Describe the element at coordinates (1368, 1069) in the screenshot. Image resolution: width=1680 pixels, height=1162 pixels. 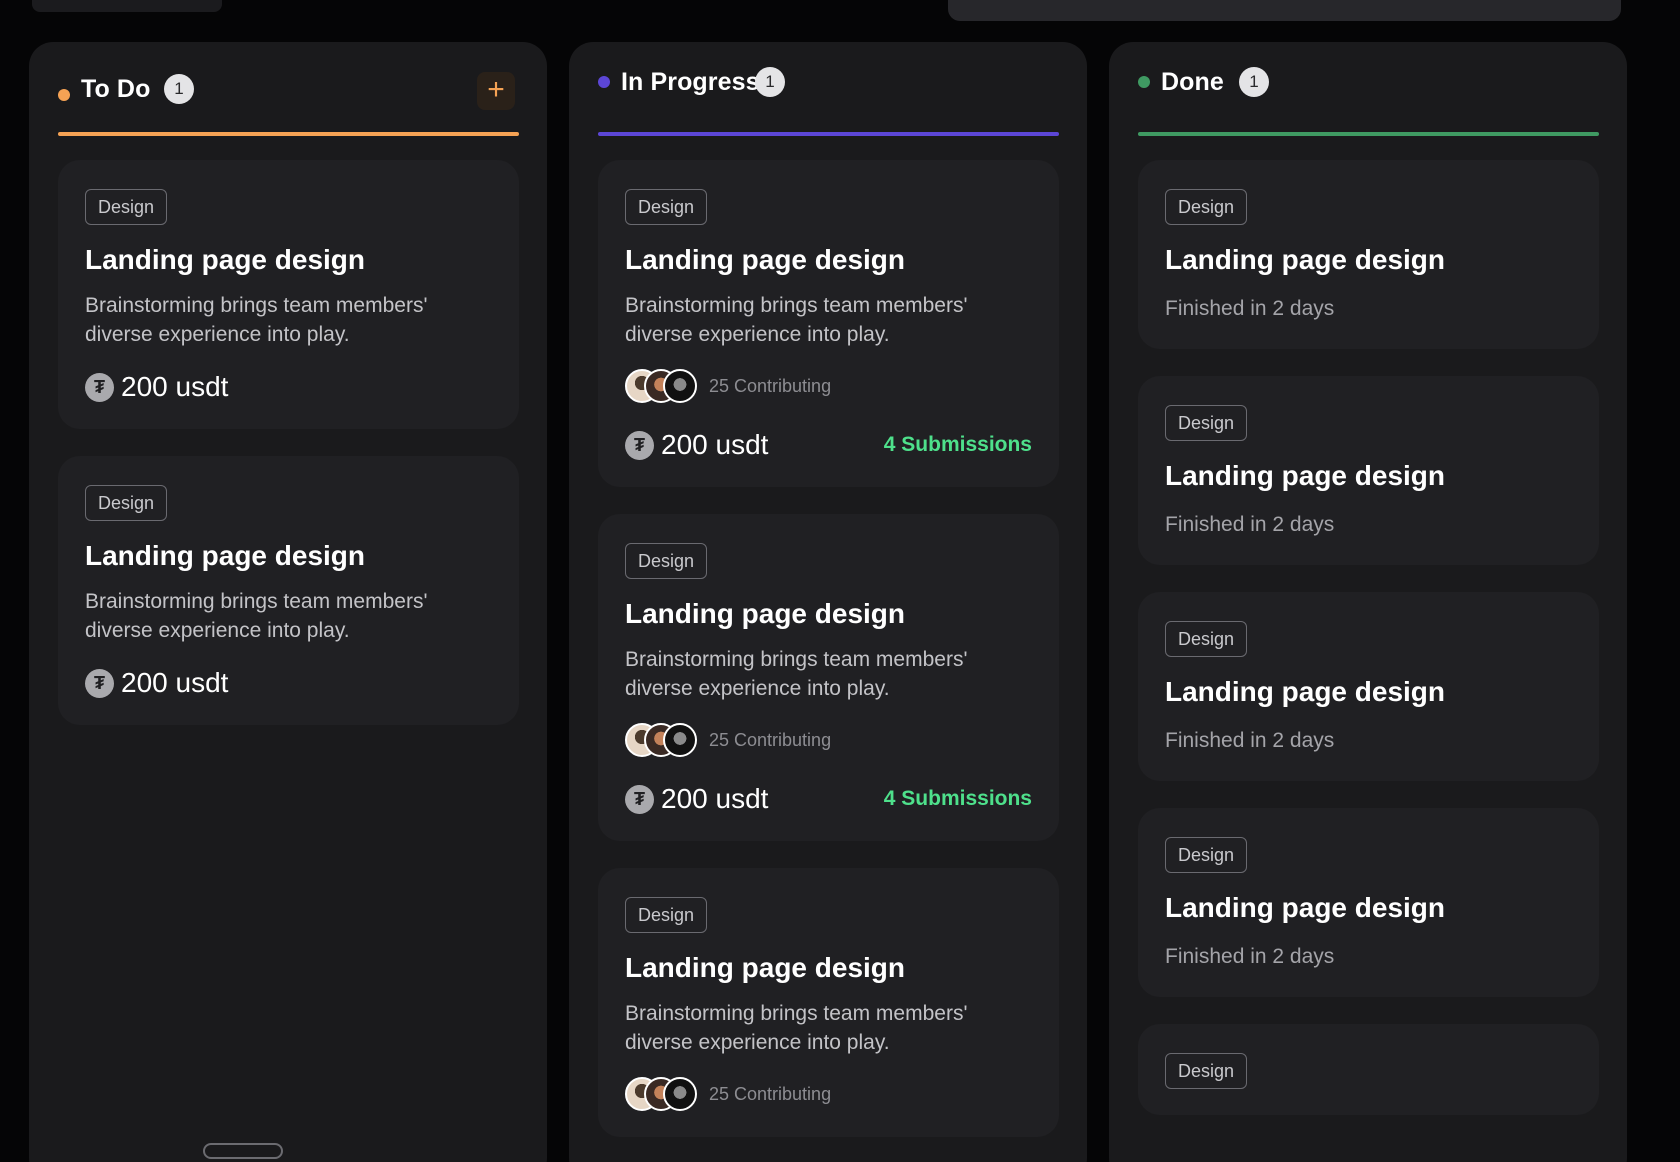
I see `task-card: Design` at that location.